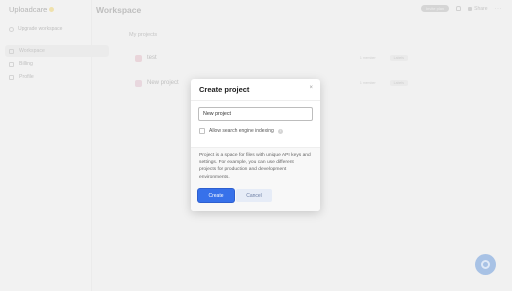 The image size is (512, 291). What do you see at coordinates (280, 131) in the screenshot?
I see `info-icon: i` at bounding box center [280, 131].